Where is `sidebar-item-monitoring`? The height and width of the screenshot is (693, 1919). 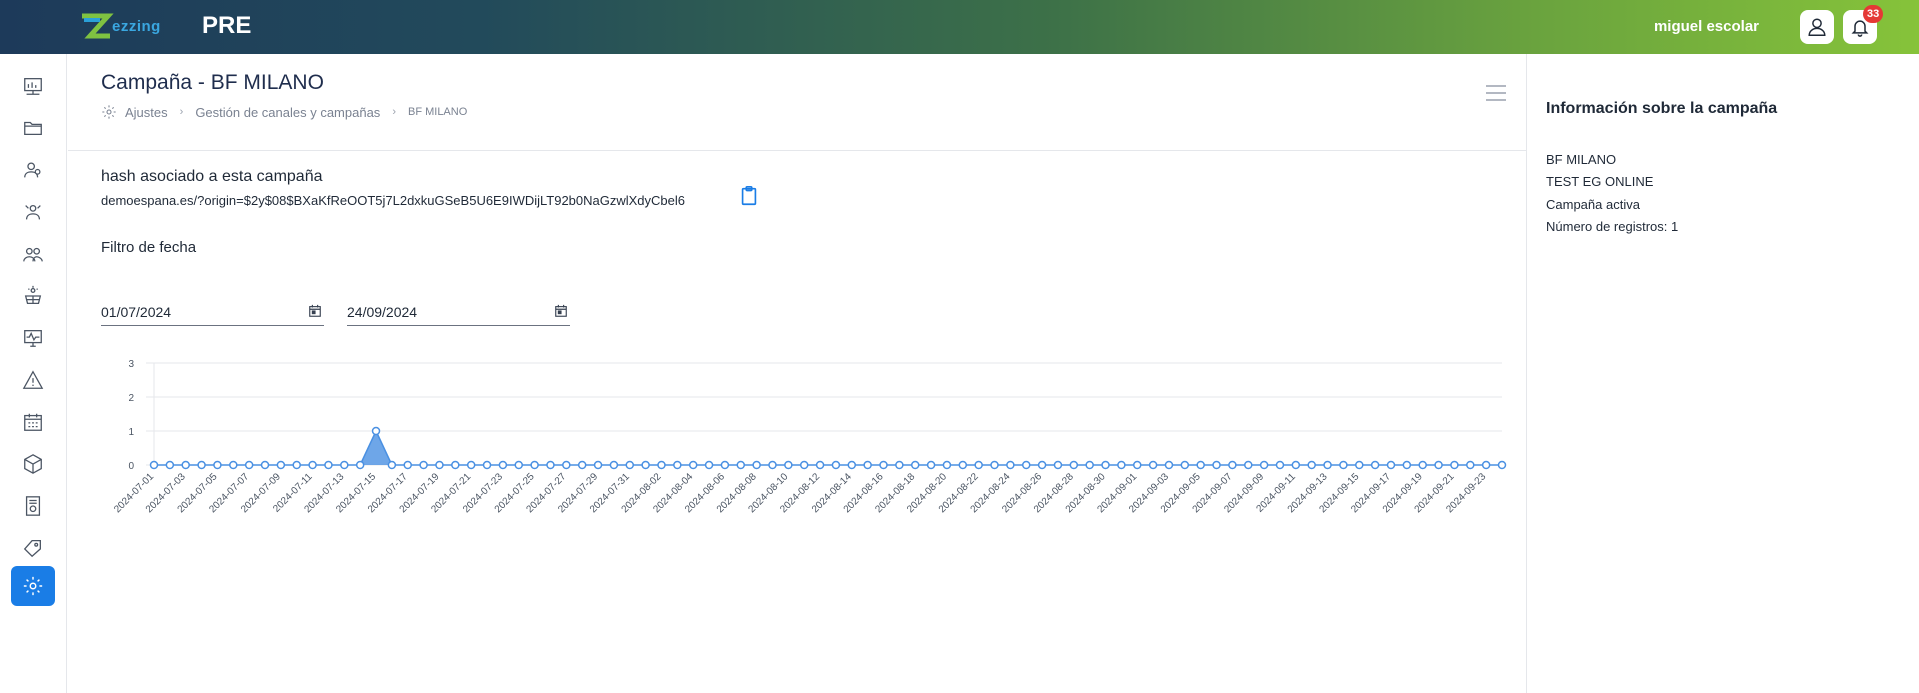
sidebar-item-monitoring is located at coordinates (33, 338).